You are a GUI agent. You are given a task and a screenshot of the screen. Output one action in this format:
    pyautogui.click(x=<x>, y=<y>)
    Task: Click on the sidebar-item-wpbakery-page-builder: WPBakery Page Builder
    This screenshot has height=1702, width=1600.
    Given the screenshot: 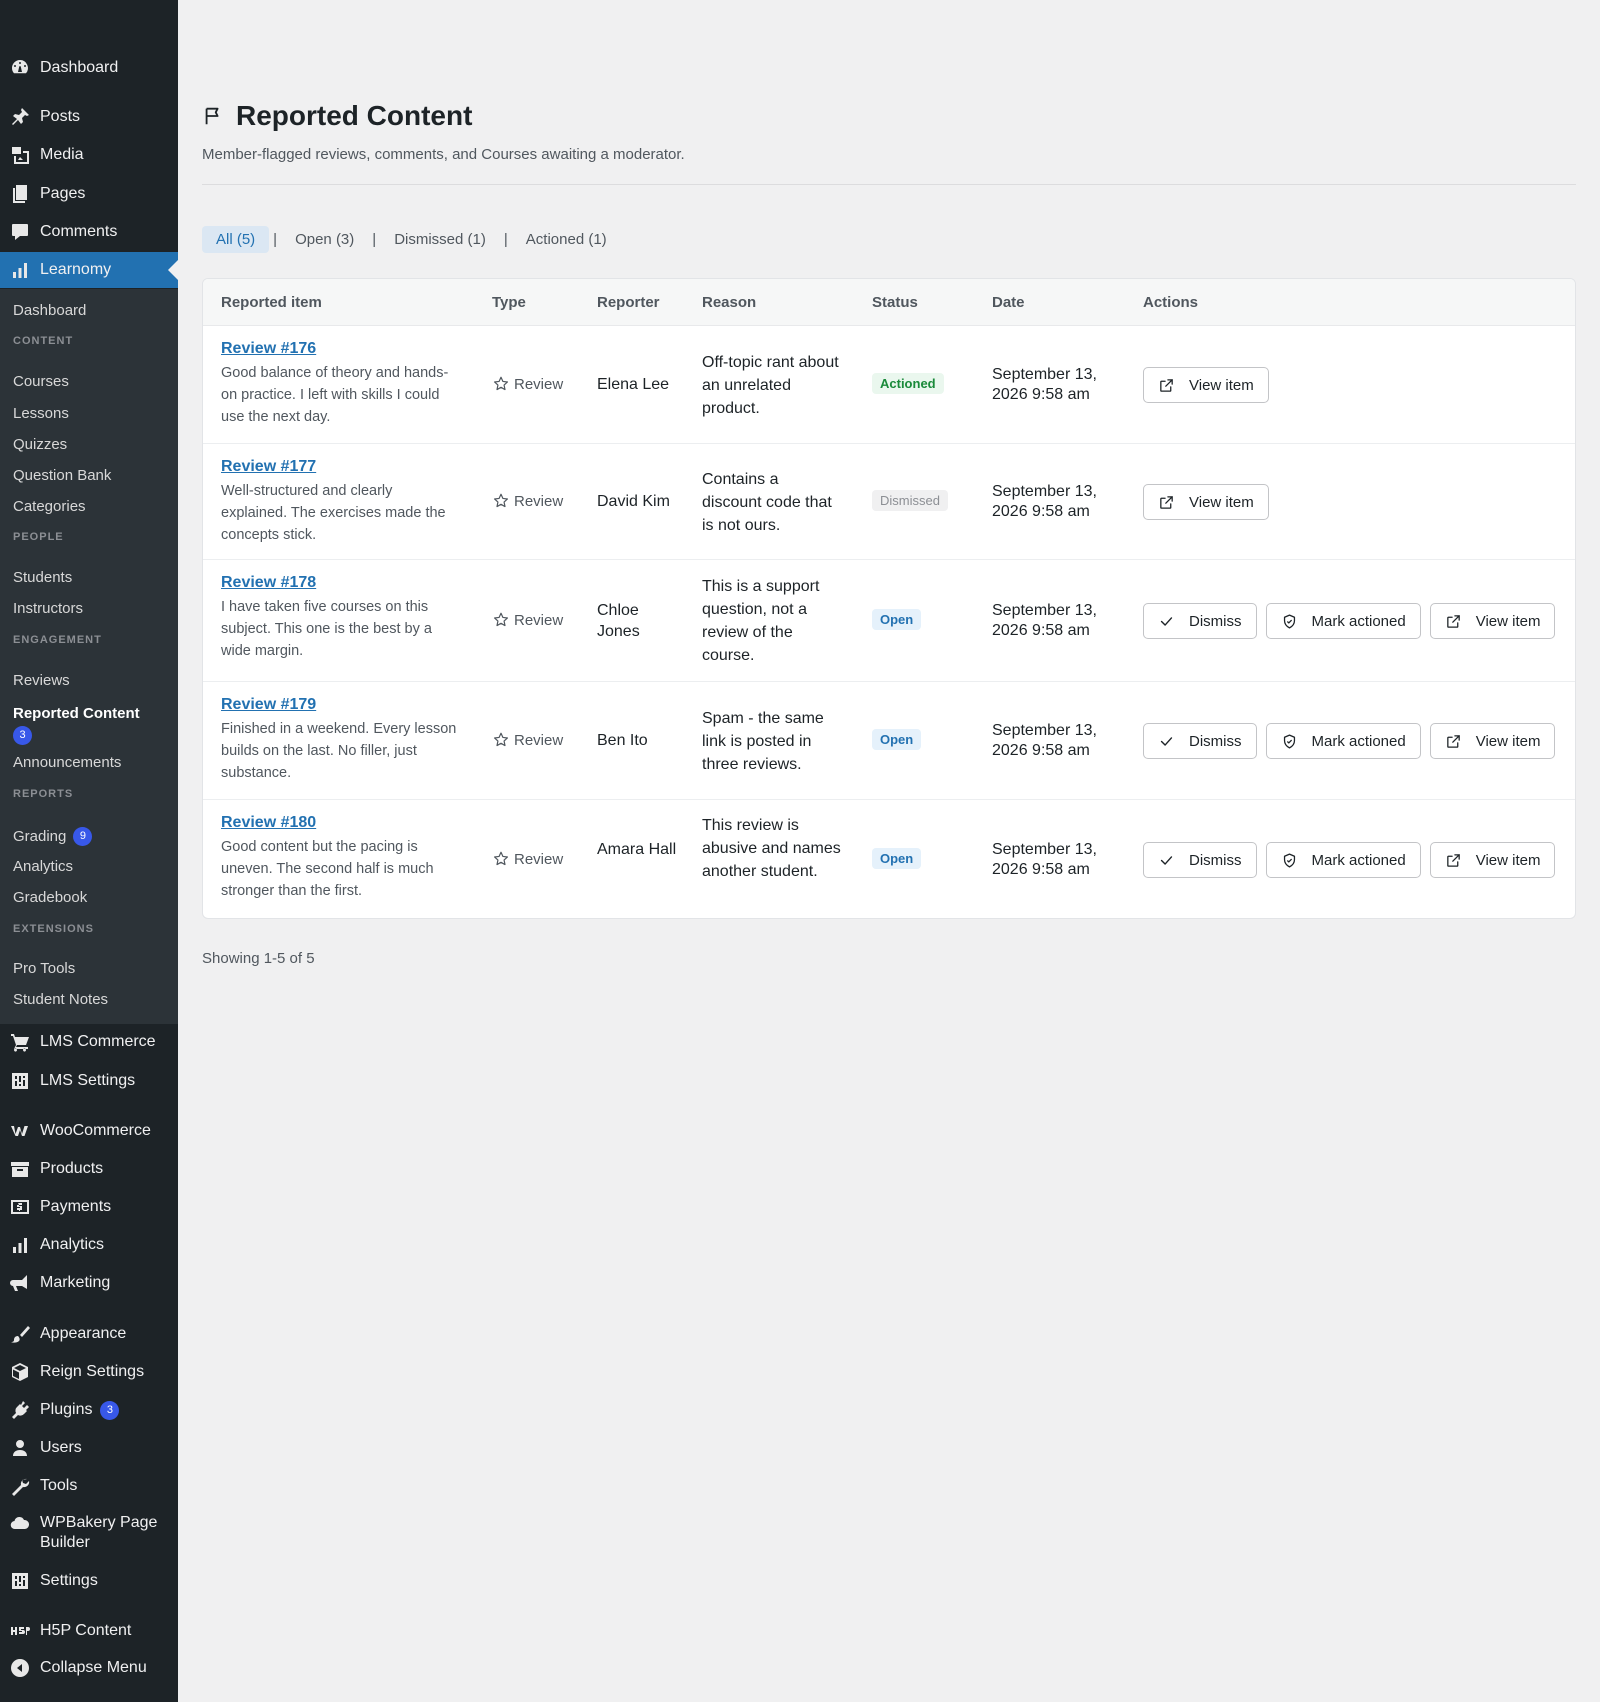 What is the action you would take?
    pyautogui.click(x=89, y=1535)
    